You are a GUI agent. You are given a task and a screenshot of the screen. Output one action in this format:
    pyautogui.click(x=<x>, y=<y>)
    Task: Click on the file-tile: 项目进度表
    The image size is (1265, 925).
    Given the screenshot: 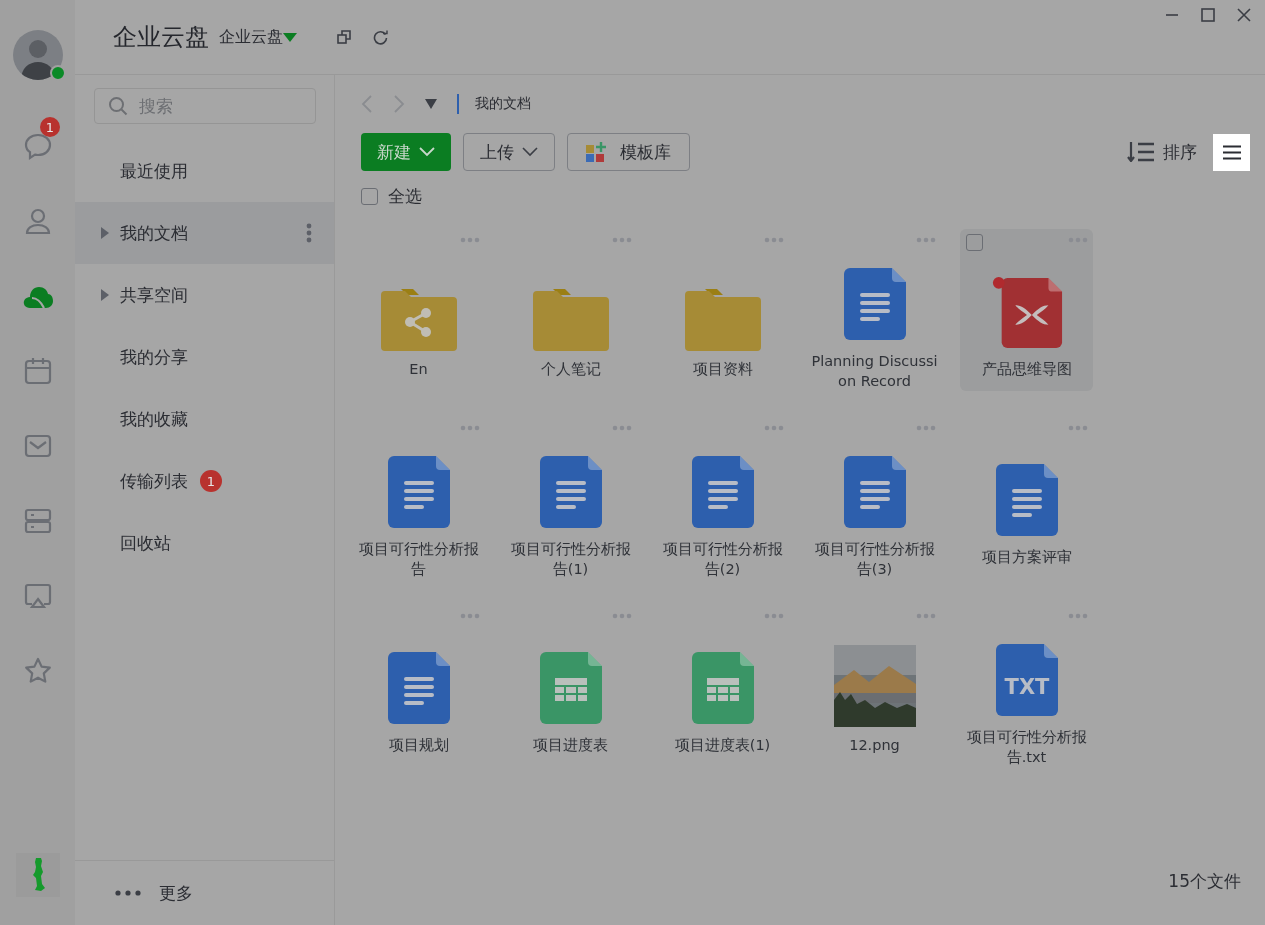 What is the action you would take?
    pyautogui.click(x=570, y=686)
    